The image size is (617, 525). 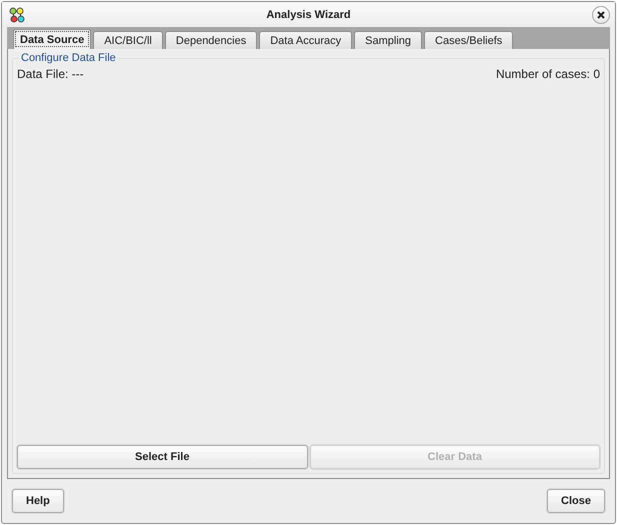 What do you see at coordinates (211, 40) in the screenshot?
I see `tab: Dependencies` at bounding box center [211, 40].